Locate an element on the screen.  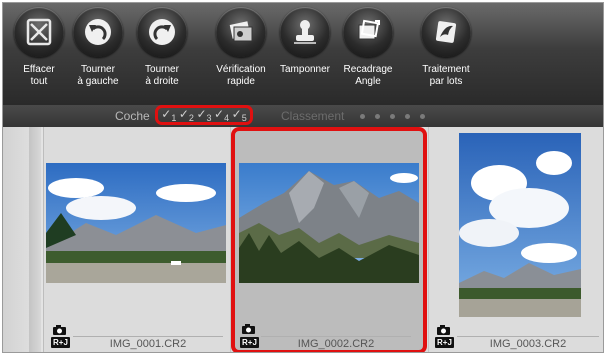
file-name: IMG_0003.CR2 is located at coordinates (528, 344).